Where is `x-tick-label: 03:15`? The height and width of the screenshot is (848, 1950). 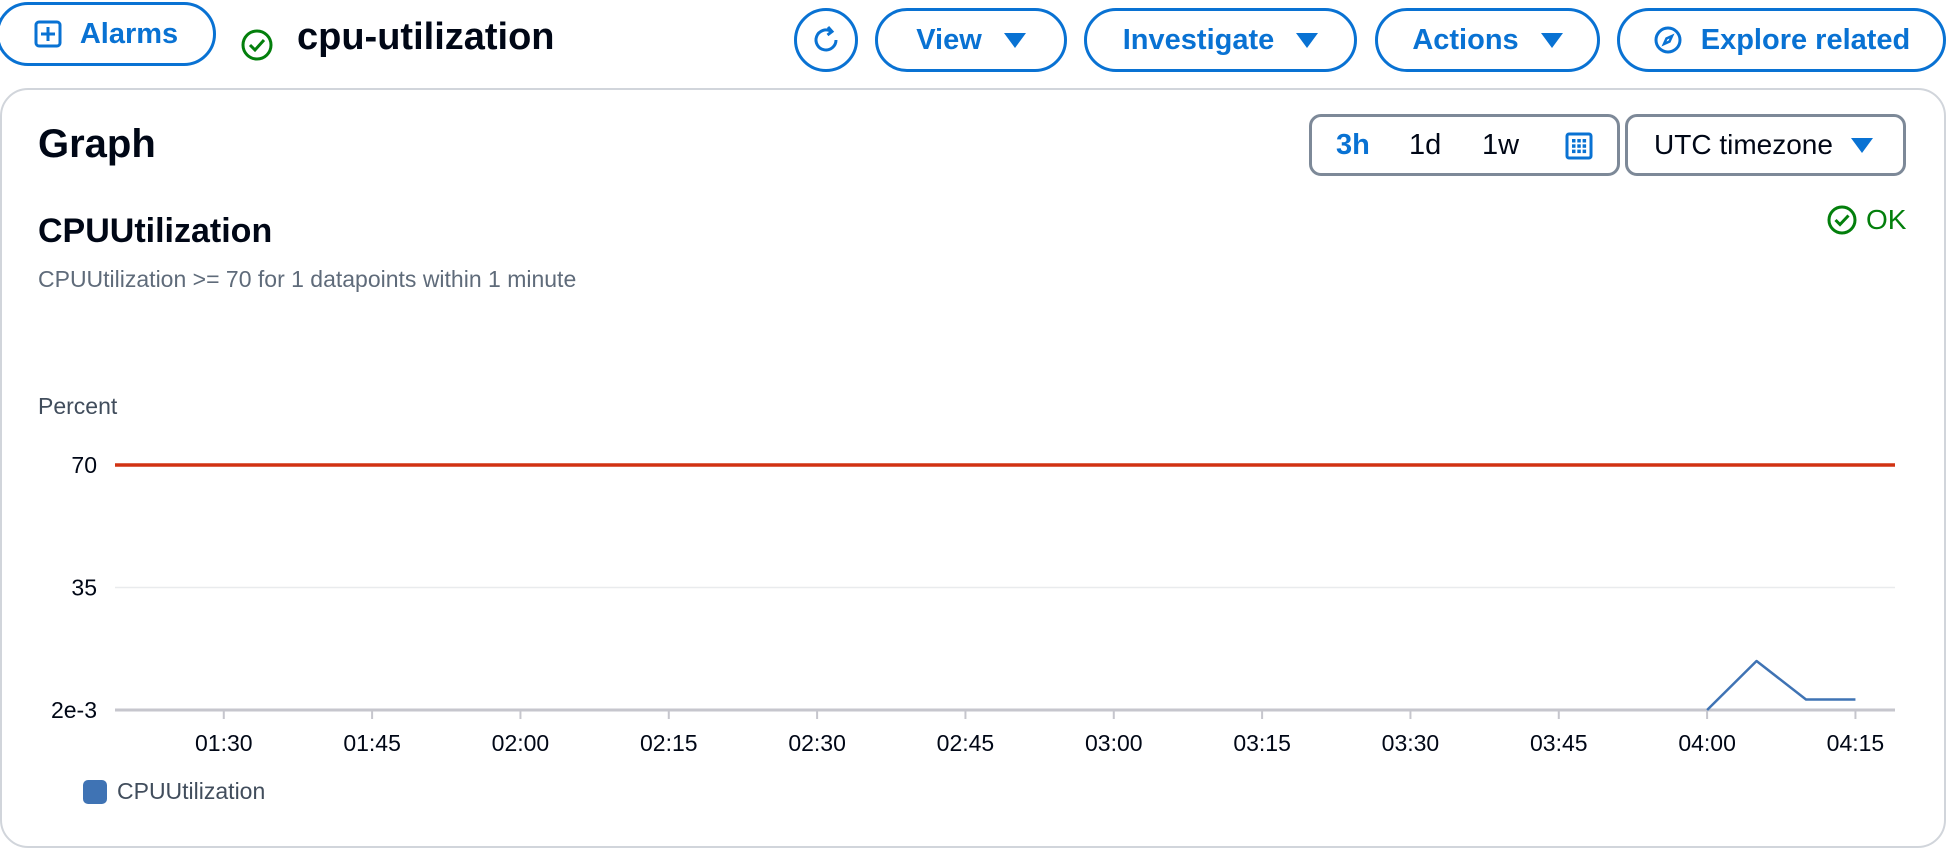
x-tick-label: 03:15 is located at coordinates (1262, 743).